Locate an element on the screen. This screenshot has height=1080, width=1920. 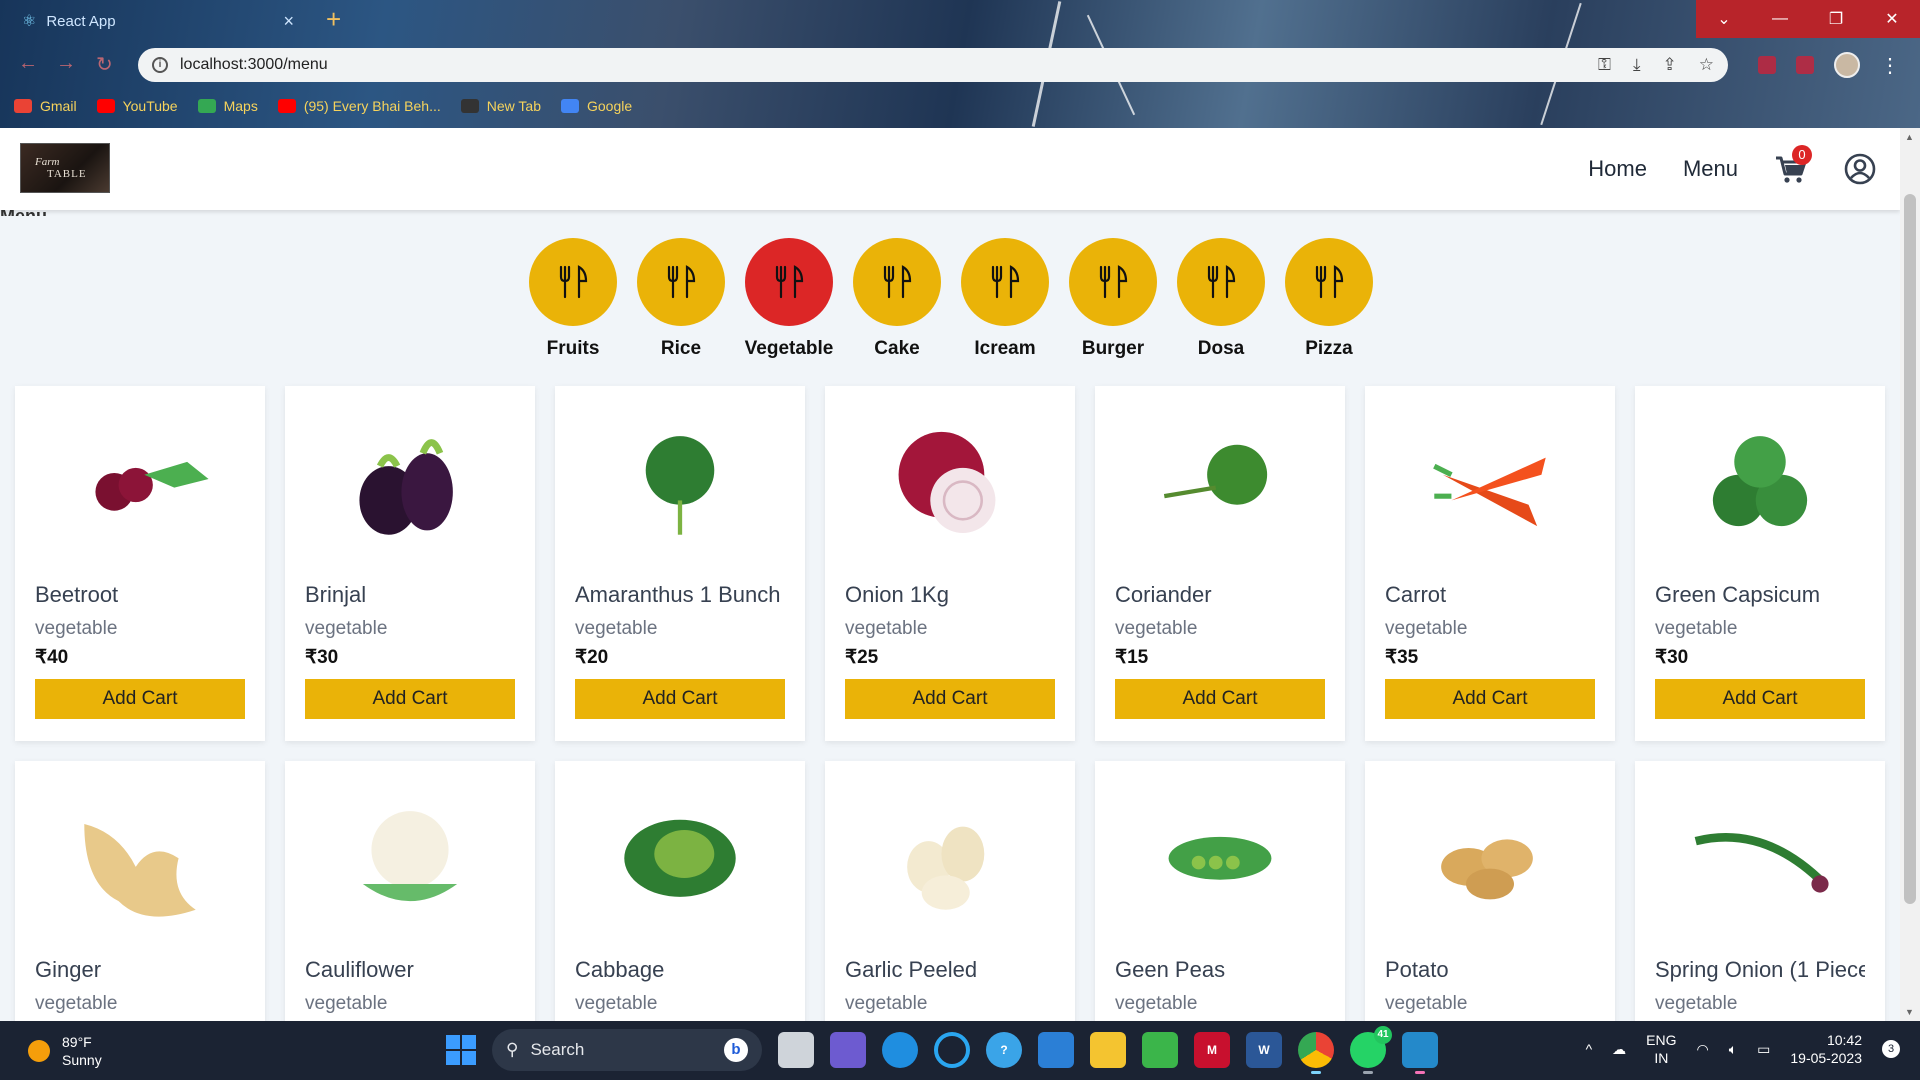
main-nav: Home Menu 0 is located at coordinates (1732, 169).